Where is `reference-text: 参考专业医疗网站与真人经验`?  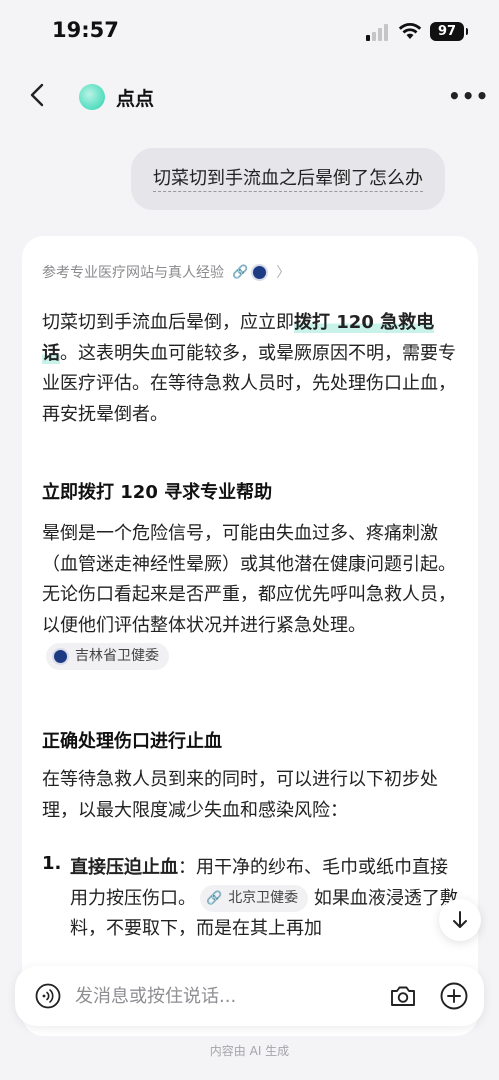
reference-text: 参考专业医疗网站与真人经验 is located at coordinates (133, 273).